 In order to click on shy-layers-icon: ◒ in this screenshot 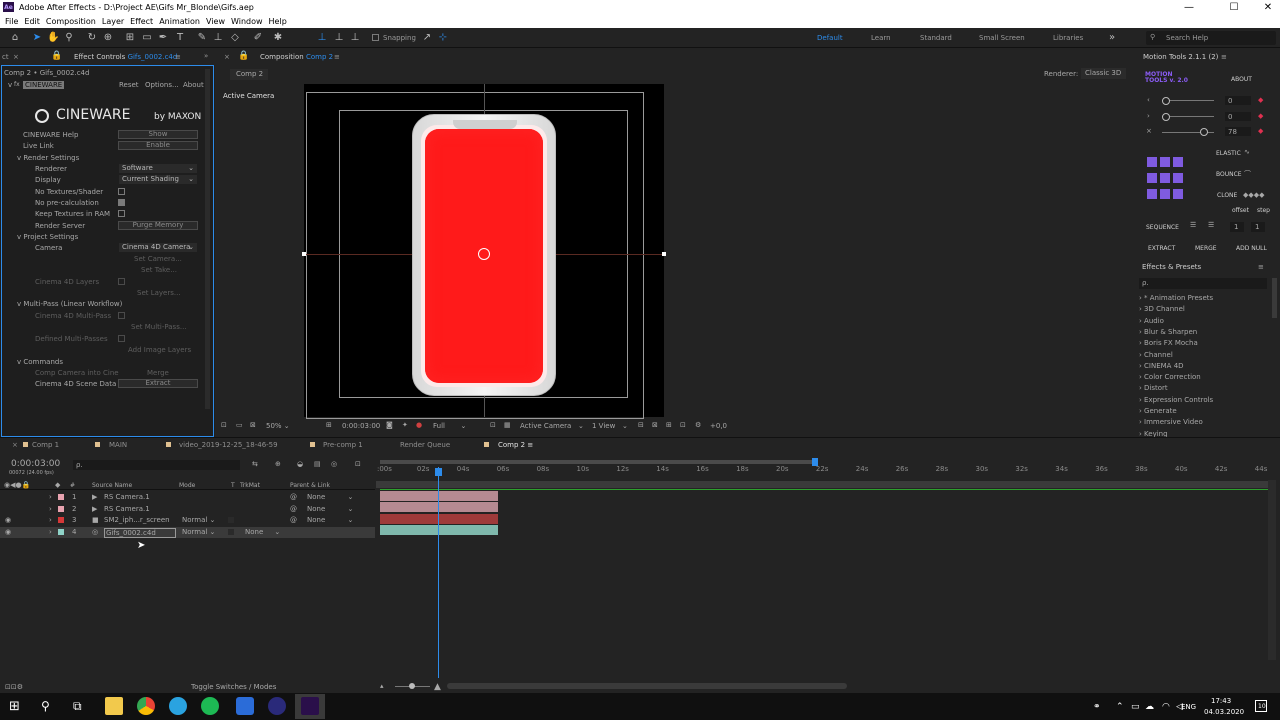, I will do `click(300, 464)`.